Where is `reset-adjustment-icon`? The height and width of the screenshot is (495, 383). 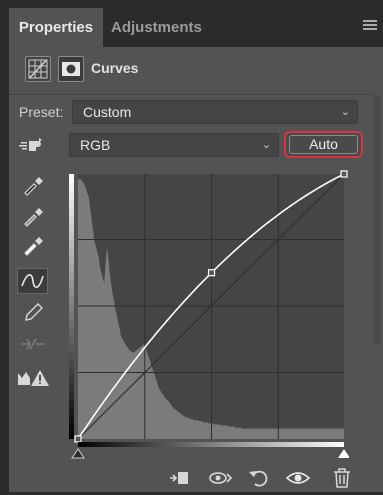 reset-adjustment-icon is located at coordinates (259, 478).